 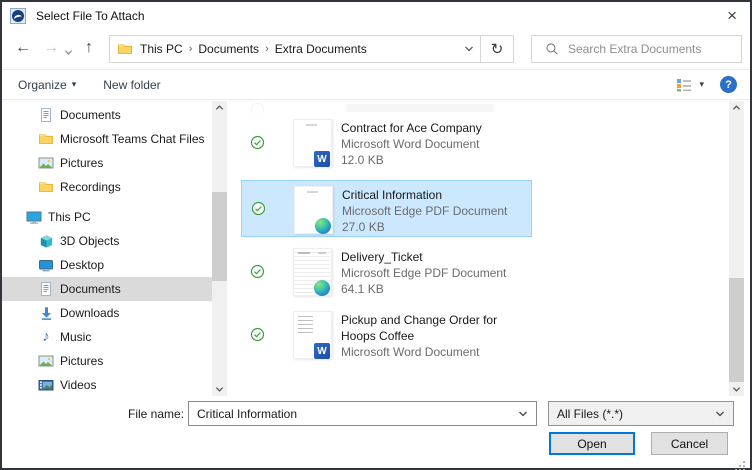 What do you see at coordinates (321, 49) in the screenshot?
I see `breadcrumb-item: Extra Documents` at bounding box center [321, 49].